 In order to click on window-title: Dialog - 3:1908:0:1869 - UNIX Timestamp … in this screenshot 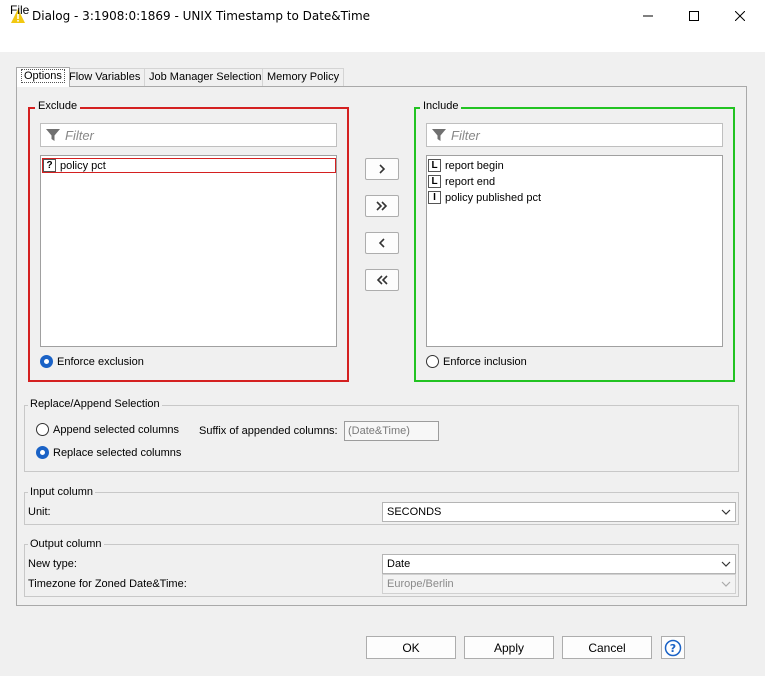, I will do `click(201, 16)`.